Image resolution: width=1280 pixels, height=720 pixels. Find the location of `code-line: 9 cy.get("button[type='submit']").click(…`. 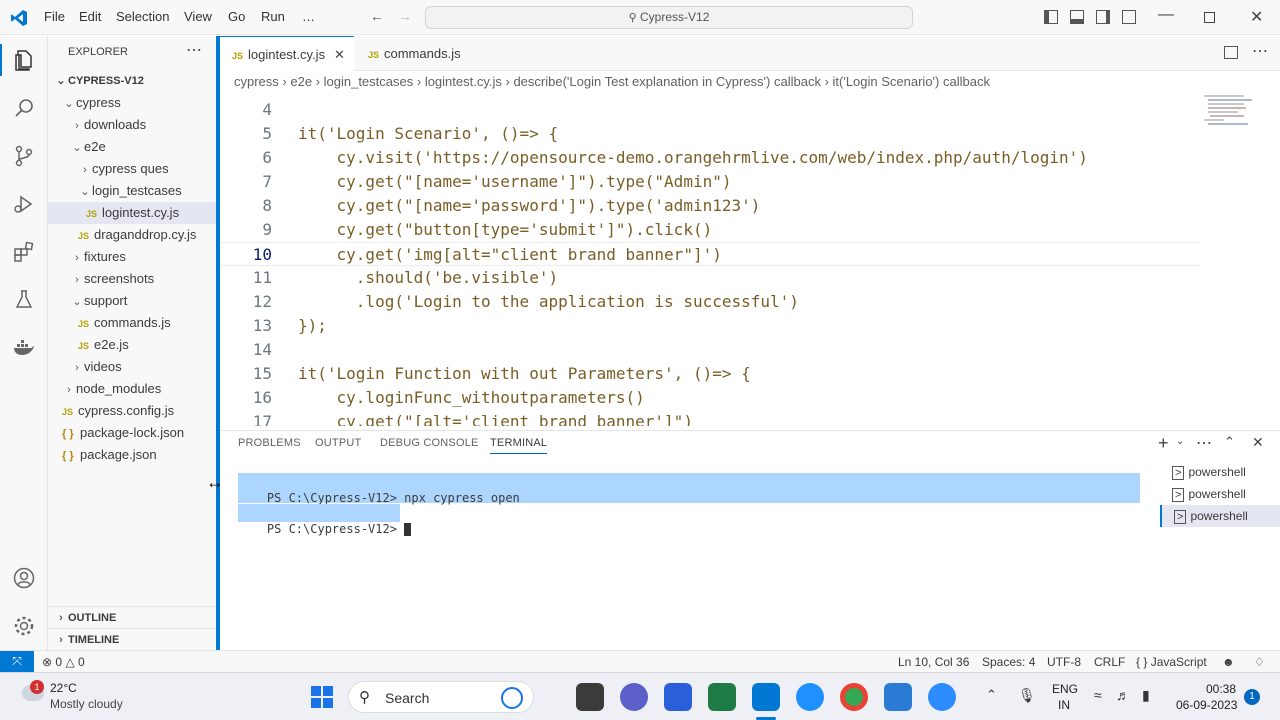

code-line: 9 cy.get("button[type='submit']").click(… is located at coordinates (710, 230).